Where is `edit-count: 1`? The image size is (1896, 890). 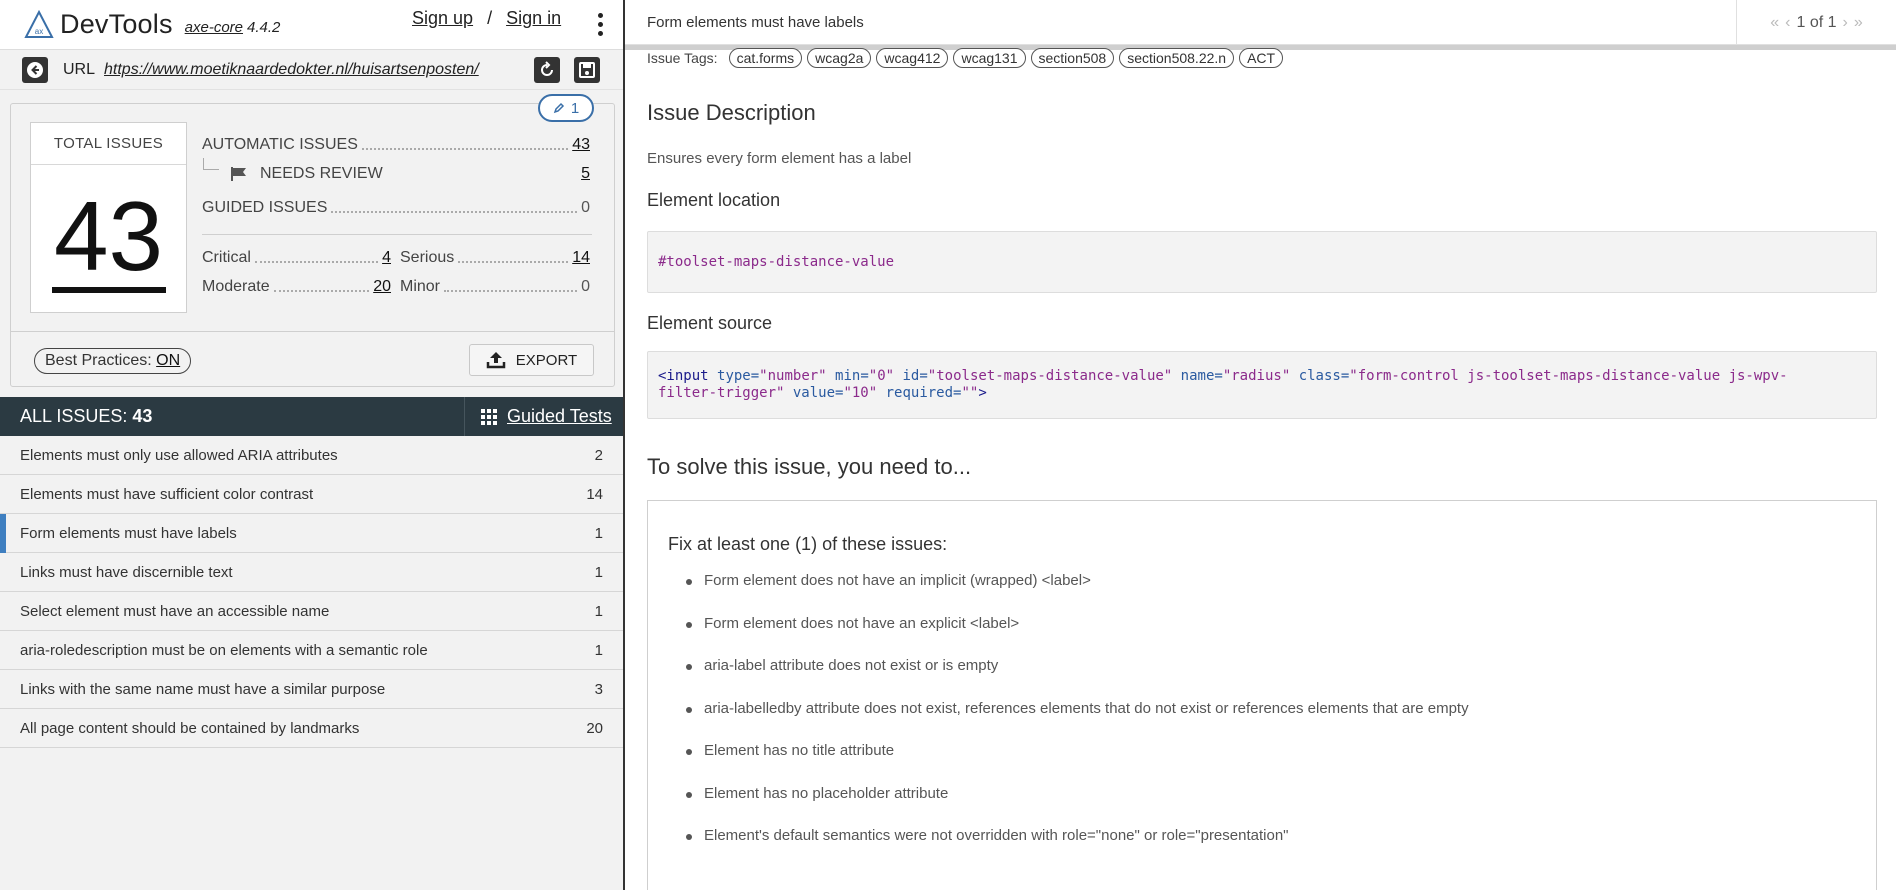 edit-count: 1 is located at coordinates (575, 108).